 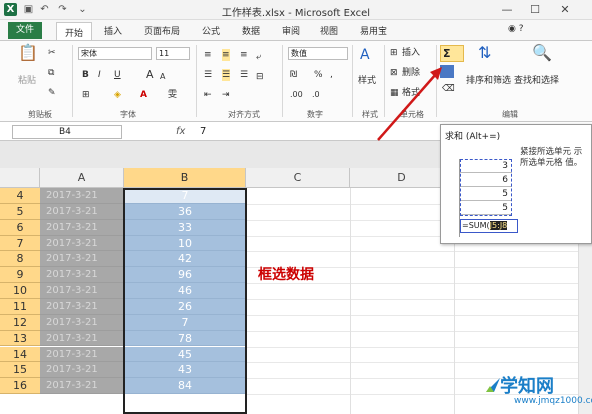 What do you see at coordinates (409, 104) in the screenshot?
I see `red-arrow-icon` at bounding box center [409, 104].